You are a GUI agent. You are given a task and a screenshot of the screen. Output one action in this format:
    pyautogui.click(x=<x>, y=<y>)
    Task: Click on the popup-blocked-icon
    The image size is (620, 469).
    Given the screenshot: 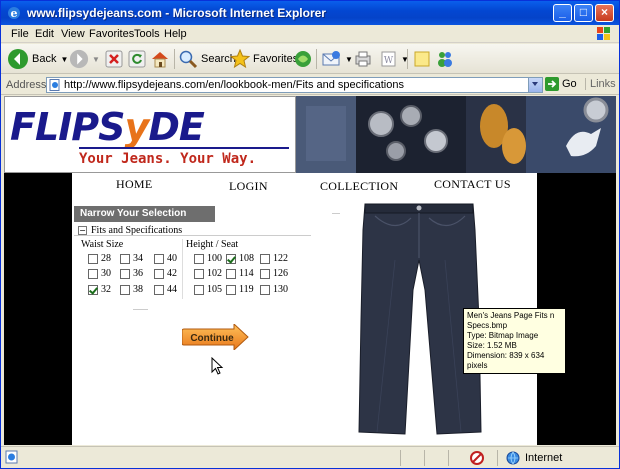 What is the action you would take?
    pyautogui.click(x=477, y=458)
    